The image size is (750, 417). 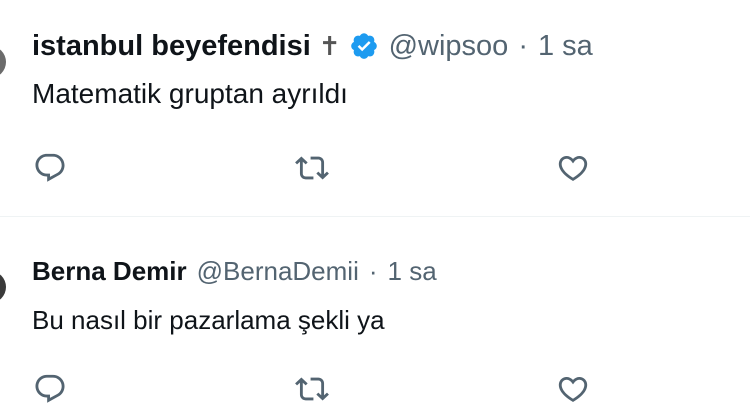 What do you see at coordinates (363, 46) in the screenshot?
I see `verified-badge-icon` at bounding box center [363, 46].